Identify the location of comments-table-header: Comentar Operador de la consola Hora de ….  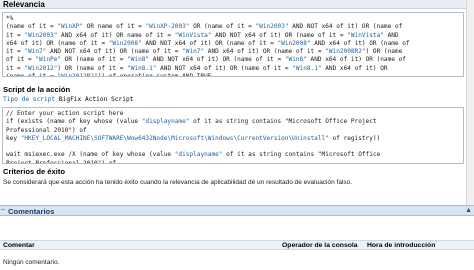
(237, 245).